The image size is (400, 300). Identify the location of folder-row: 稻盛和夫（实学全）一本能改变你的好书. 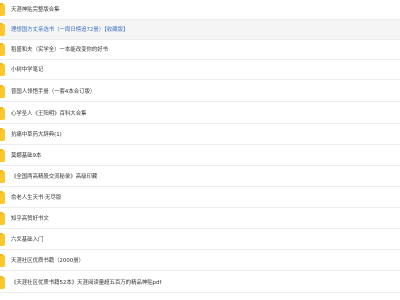
(200, 50).